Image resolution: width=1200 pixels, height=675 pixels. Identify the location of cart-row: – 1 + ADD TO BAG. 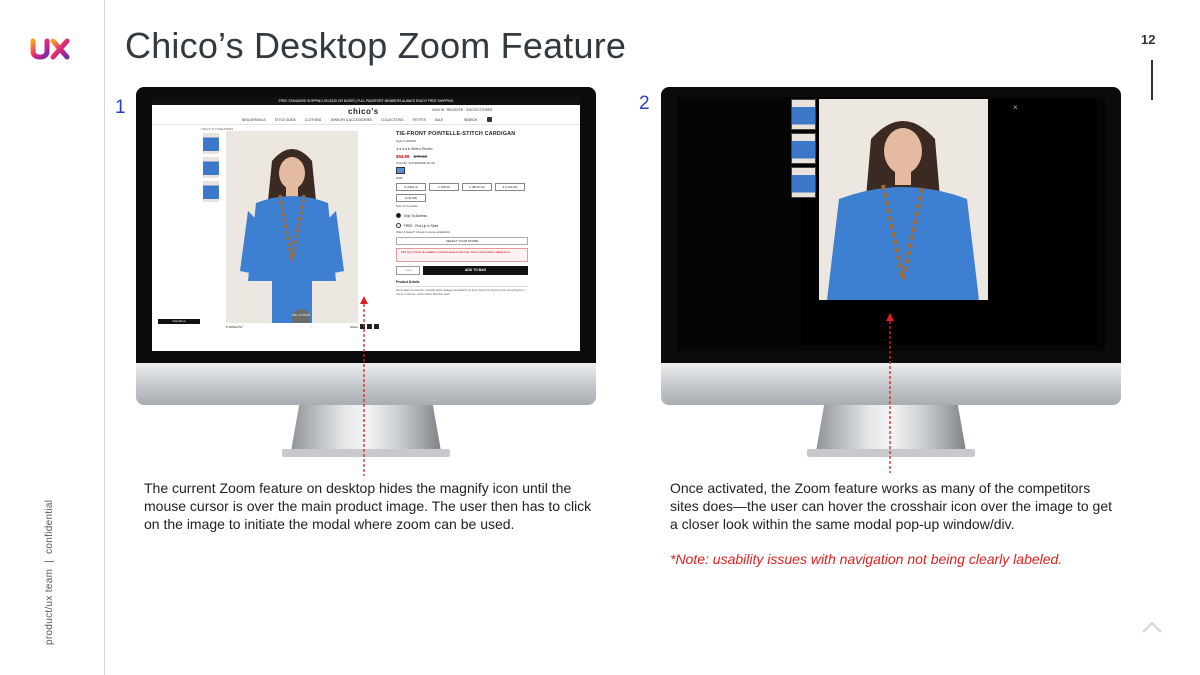
(462, 270).